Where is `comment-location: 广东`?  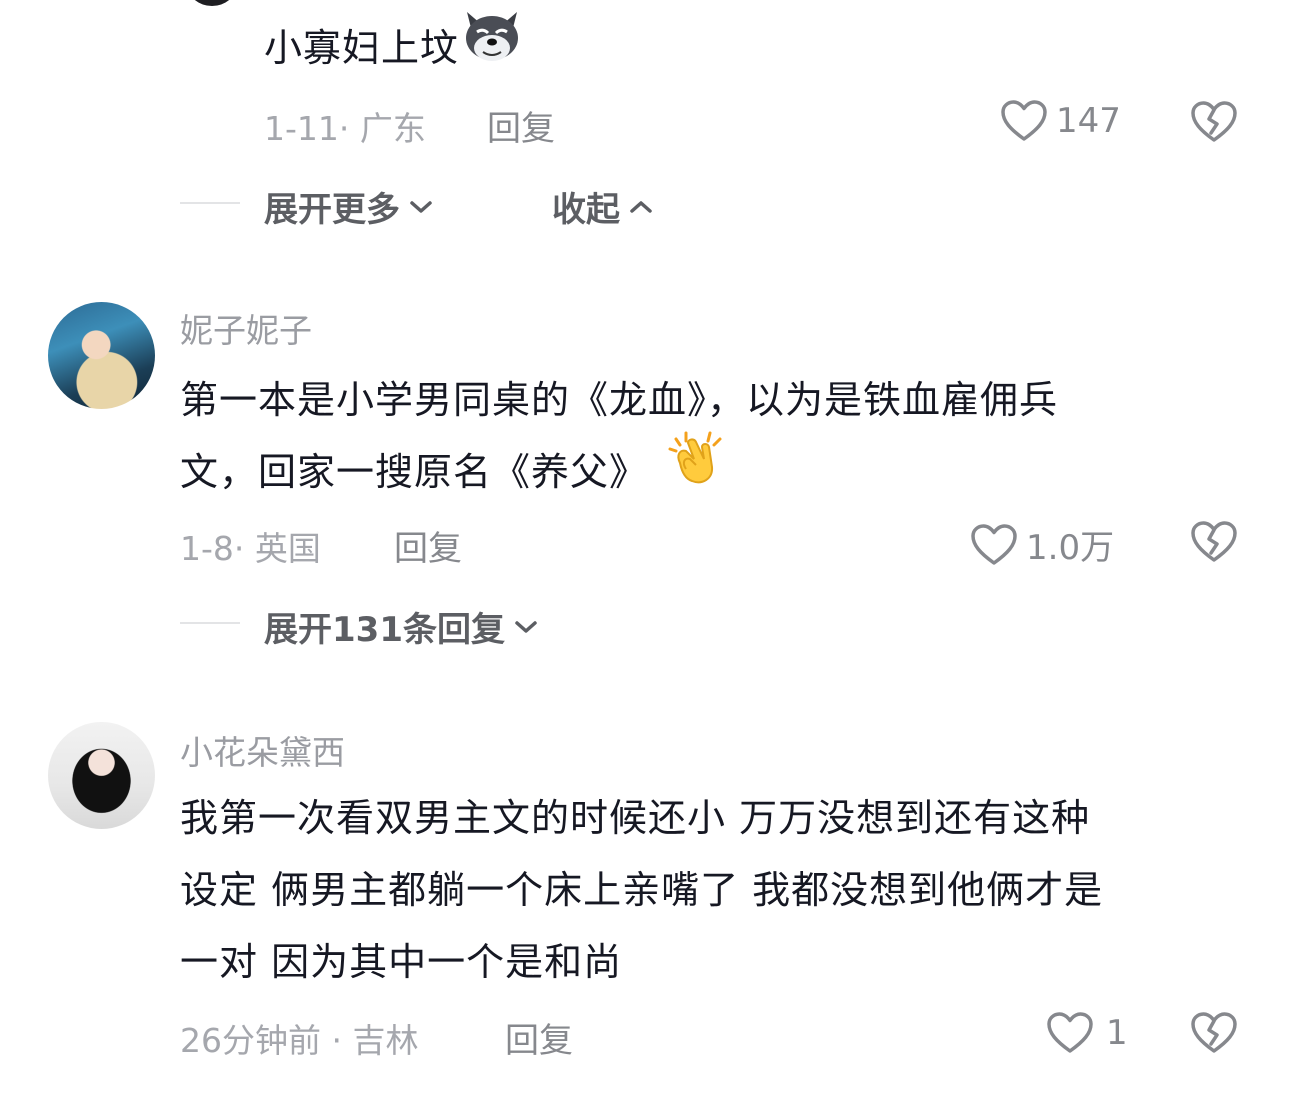
comment-location: 广东 is located at coordinates (392, 128).